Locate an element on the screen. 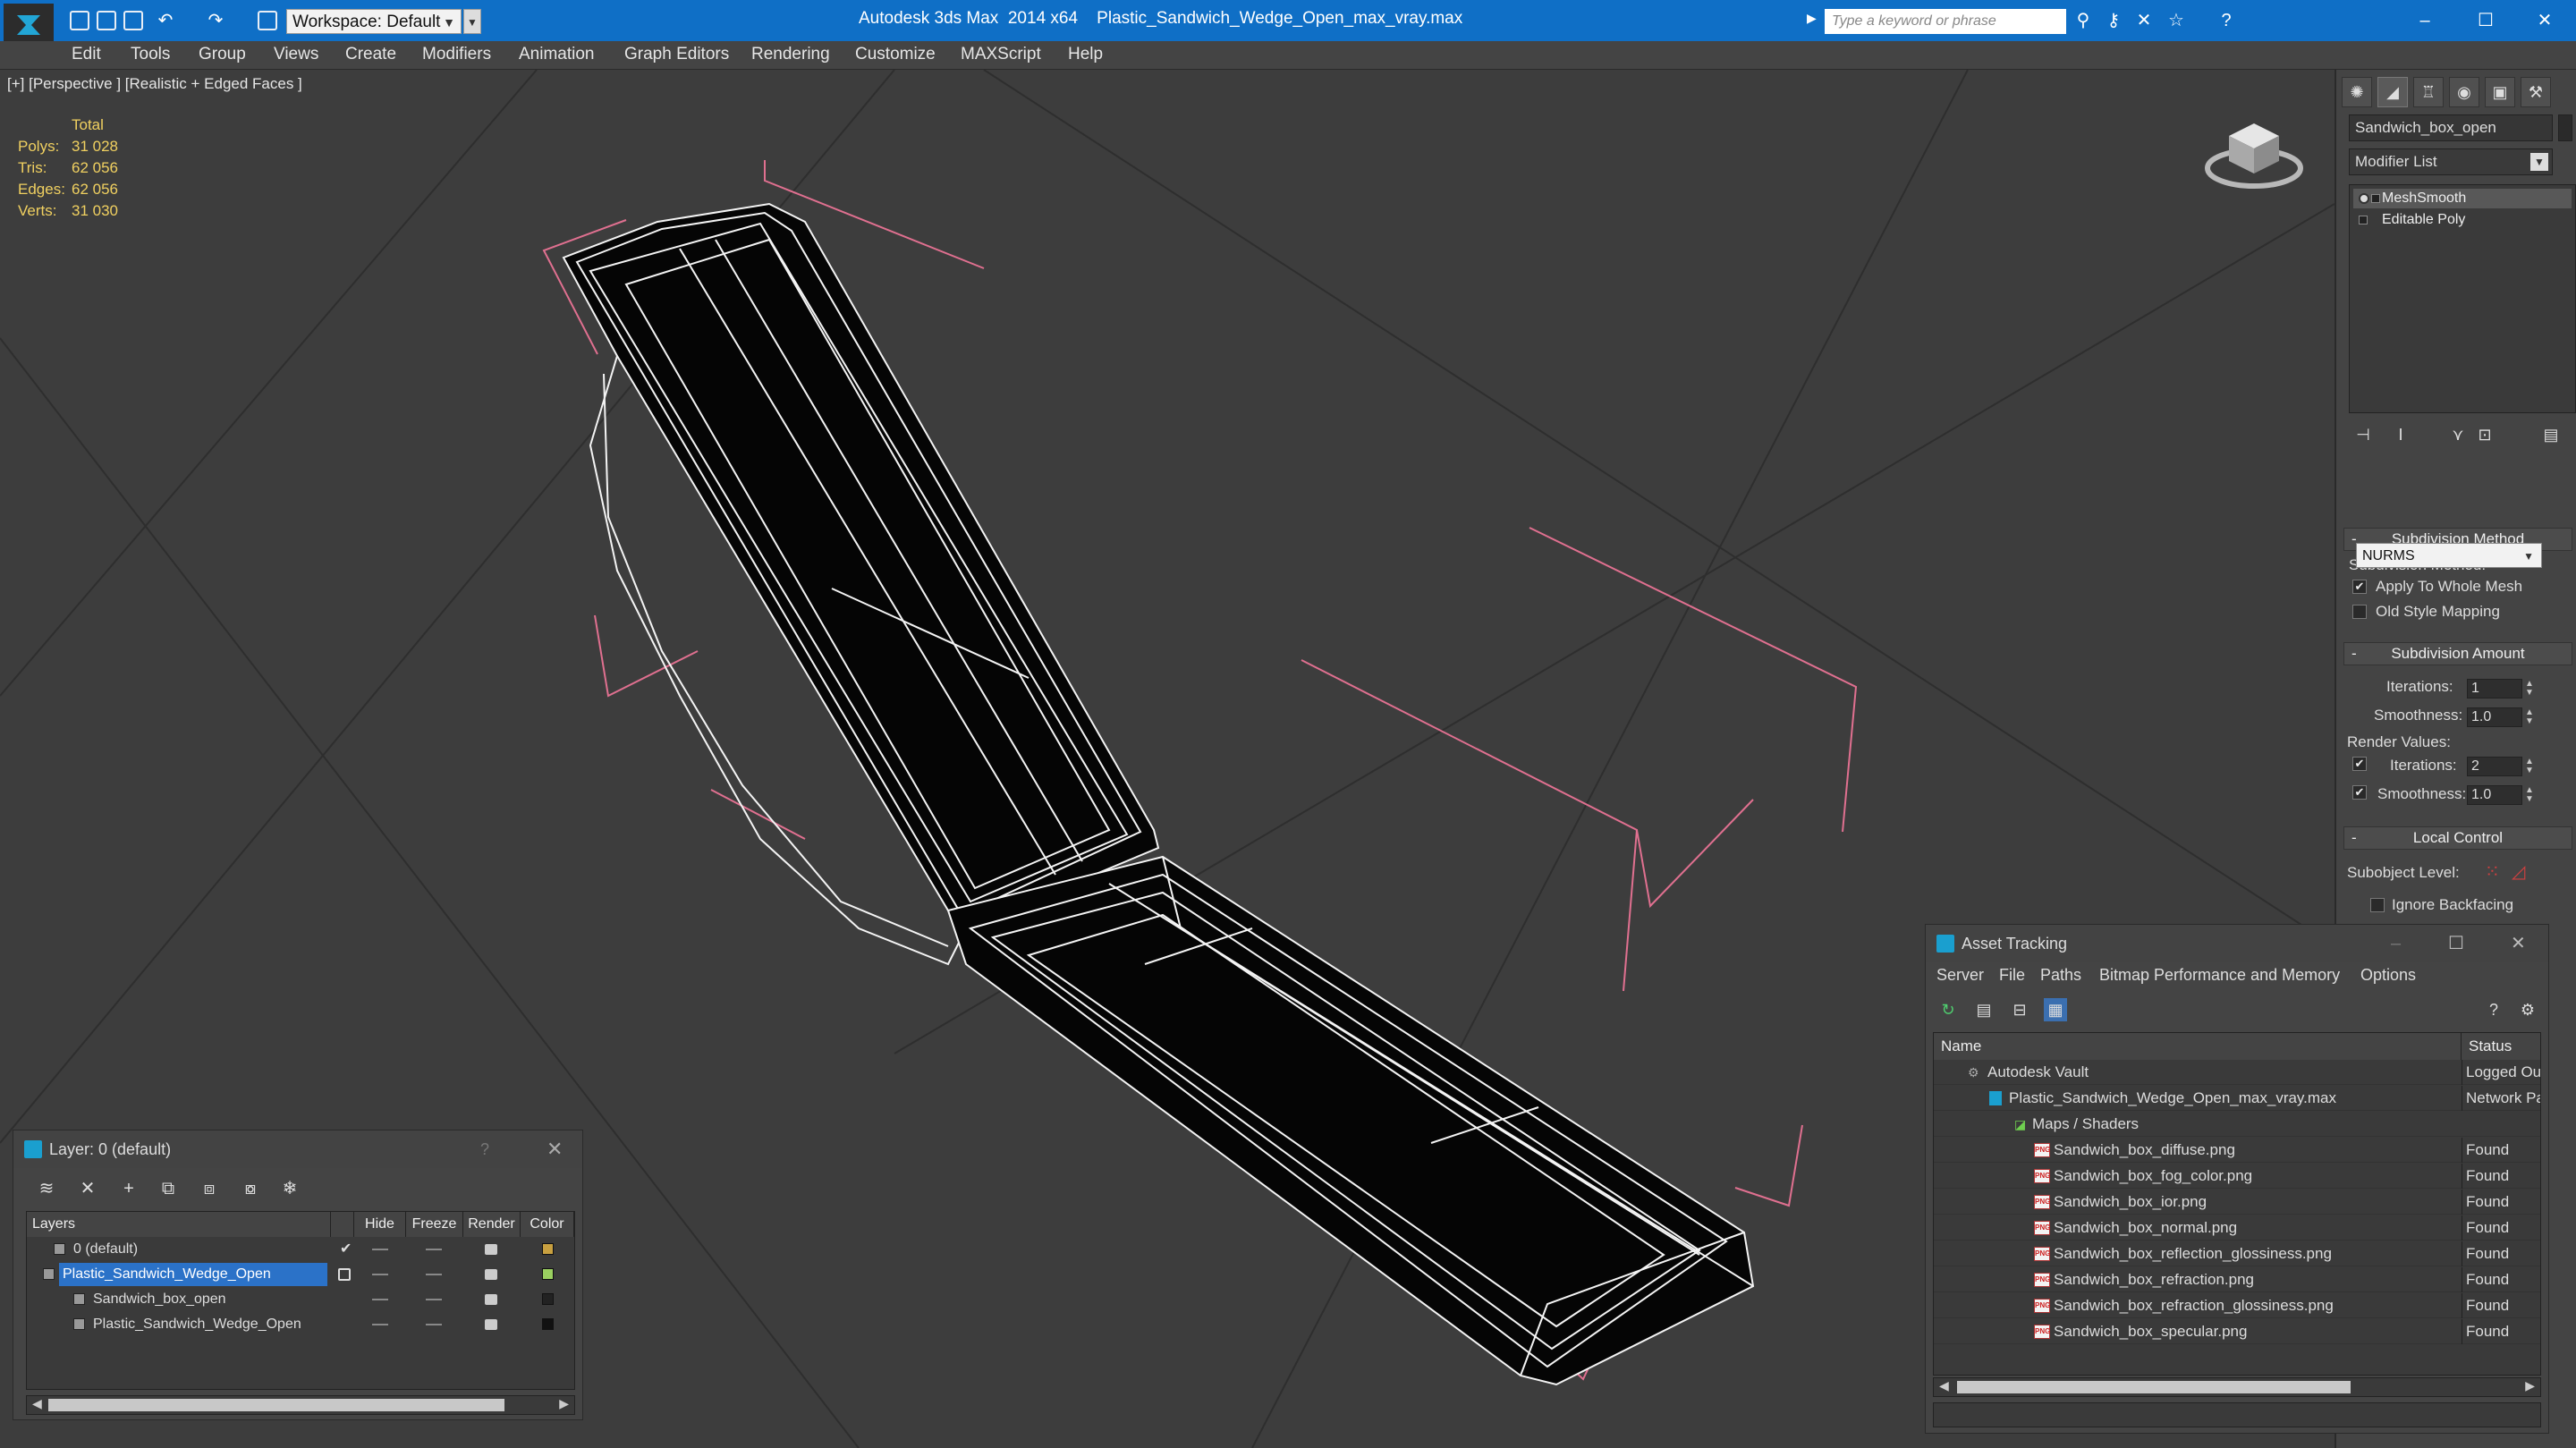 The height and width of the screenshot is (1448, 2576). create-tab-icon: ✺ is located at coordinates (2357, 92).